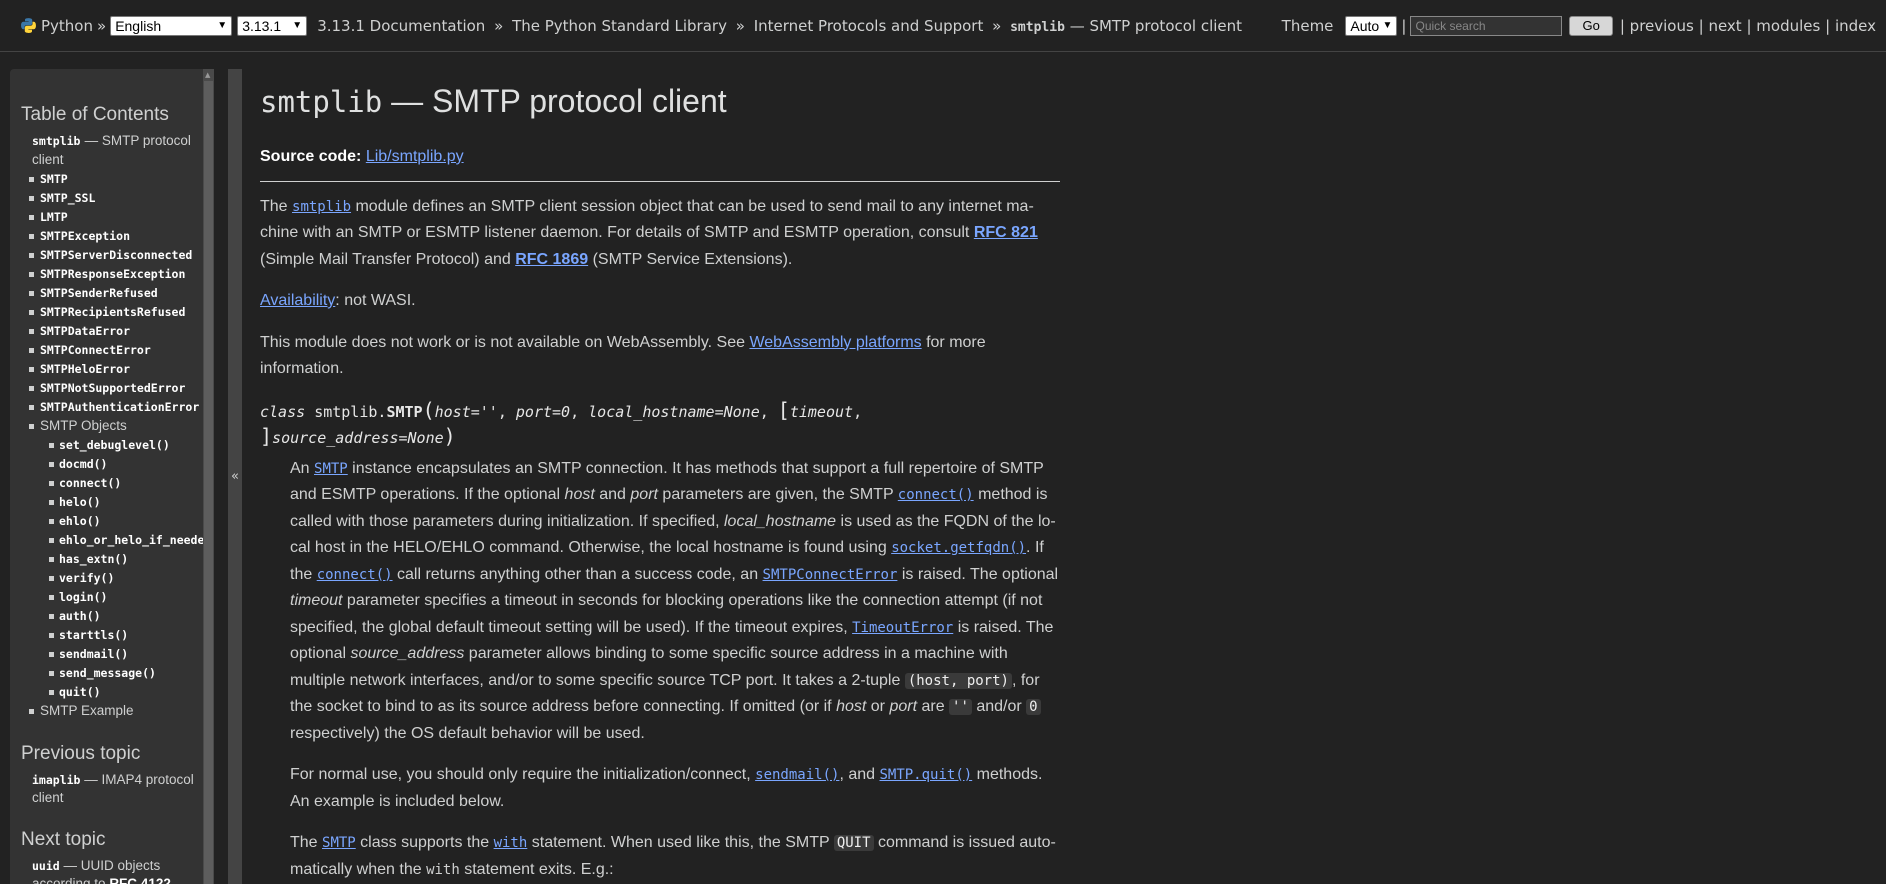  Describe the element at coordinates (117, 350) in the screenshot. I see `toc-item-smtpconnecterror: SMTPConnectError` at that location.